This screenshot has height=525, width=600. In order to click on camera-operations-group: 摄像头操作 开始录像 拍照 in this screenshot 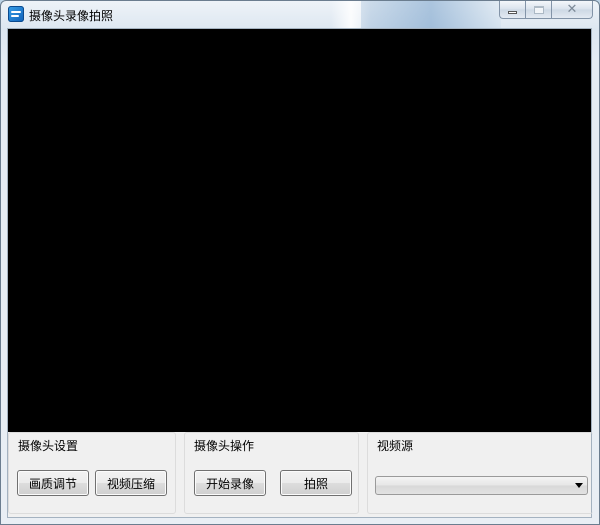, I will do `click(271, 473)`.